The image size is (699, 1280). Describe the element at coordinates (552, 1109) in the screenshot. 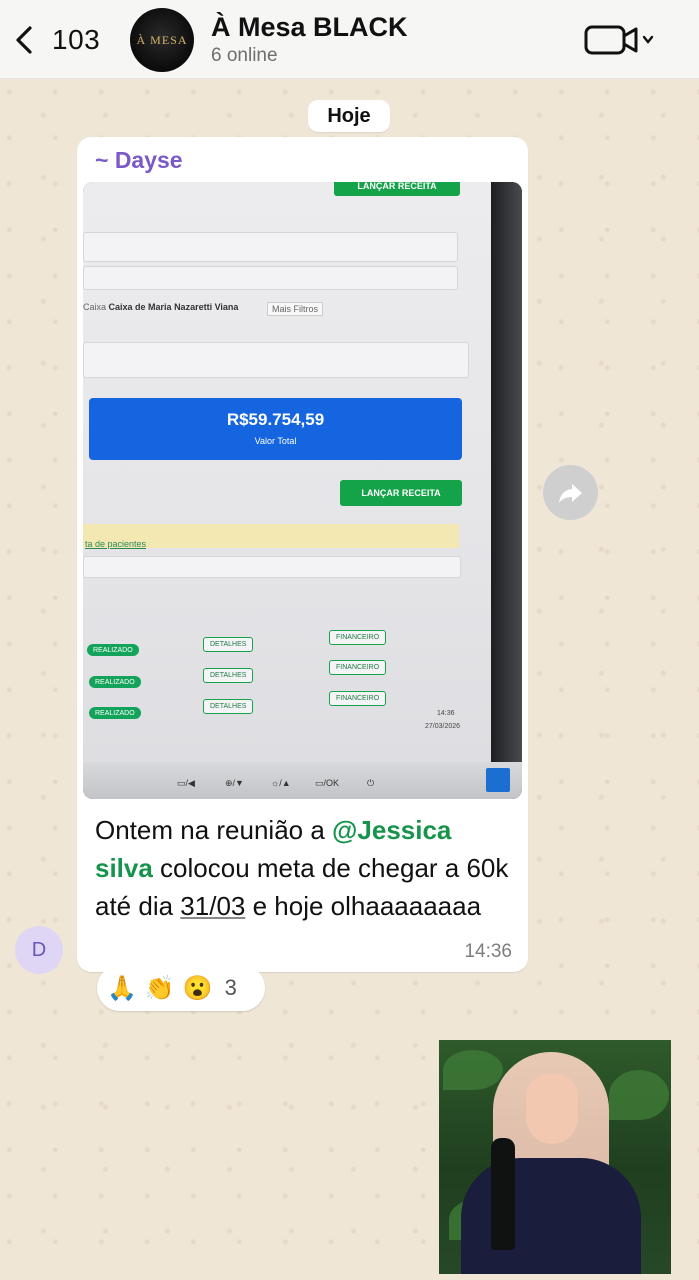

I see `person-face` at that location.